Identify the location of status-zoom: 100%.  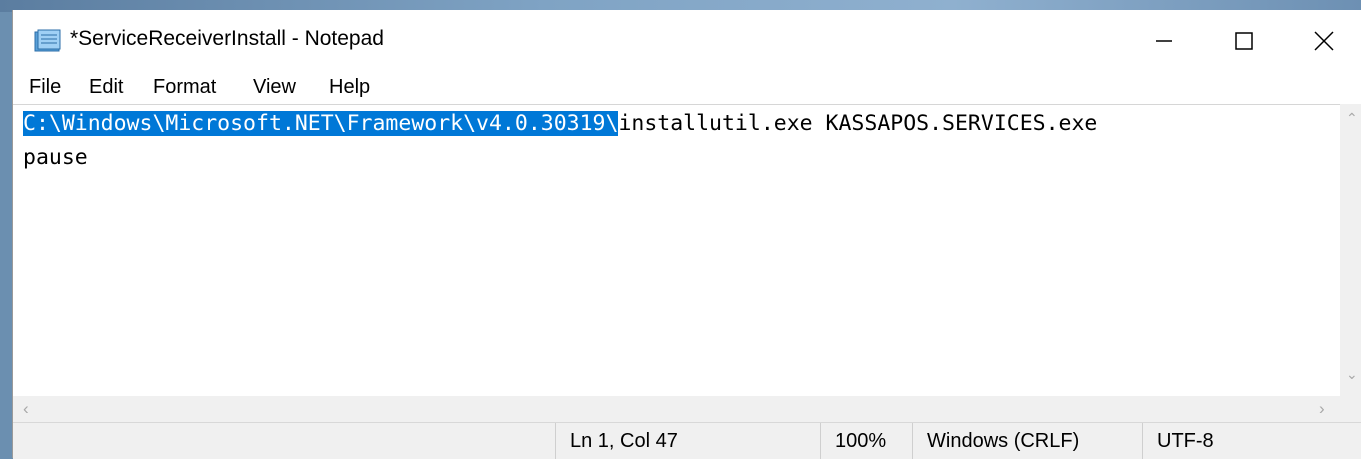
(866, 441).